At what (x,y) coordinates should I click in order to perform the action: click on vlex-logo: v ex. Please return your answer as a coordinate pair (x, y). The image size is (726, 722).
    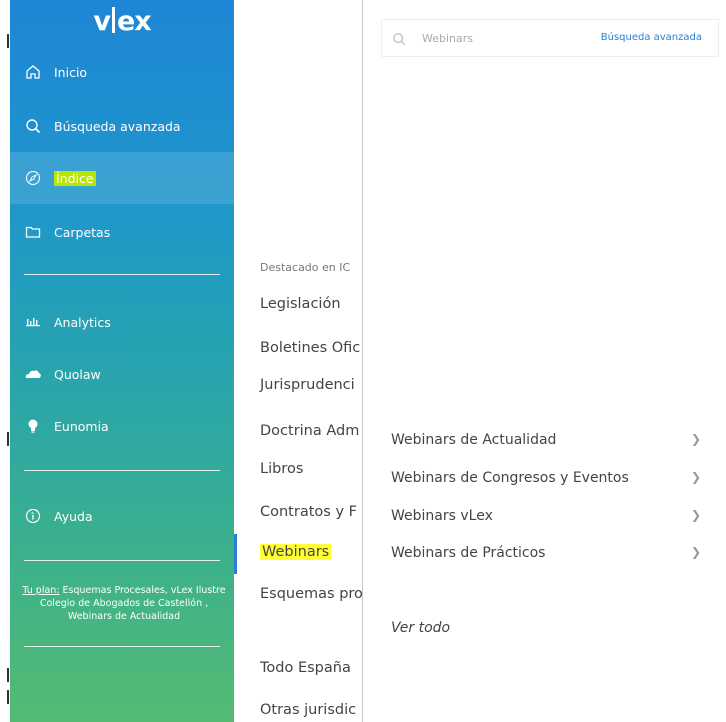
    Looking at the image, I should click on (122, 21).